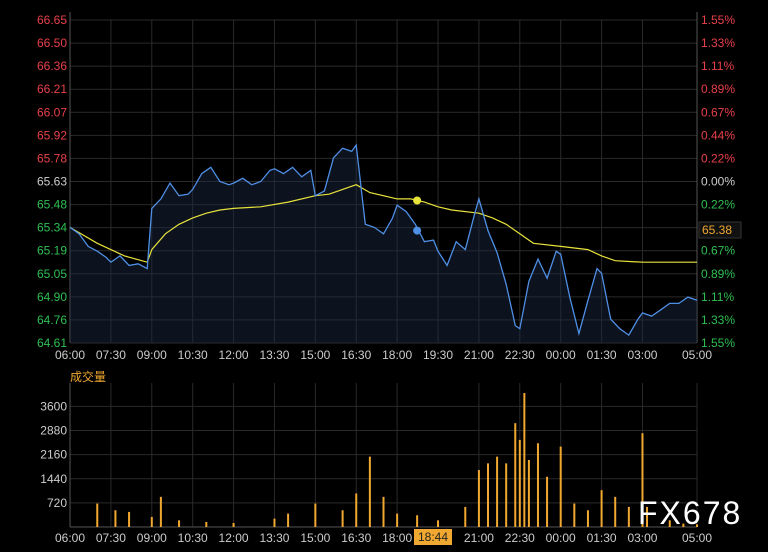  I want to click on price-tick-label: 66.36, so click(52, 66).